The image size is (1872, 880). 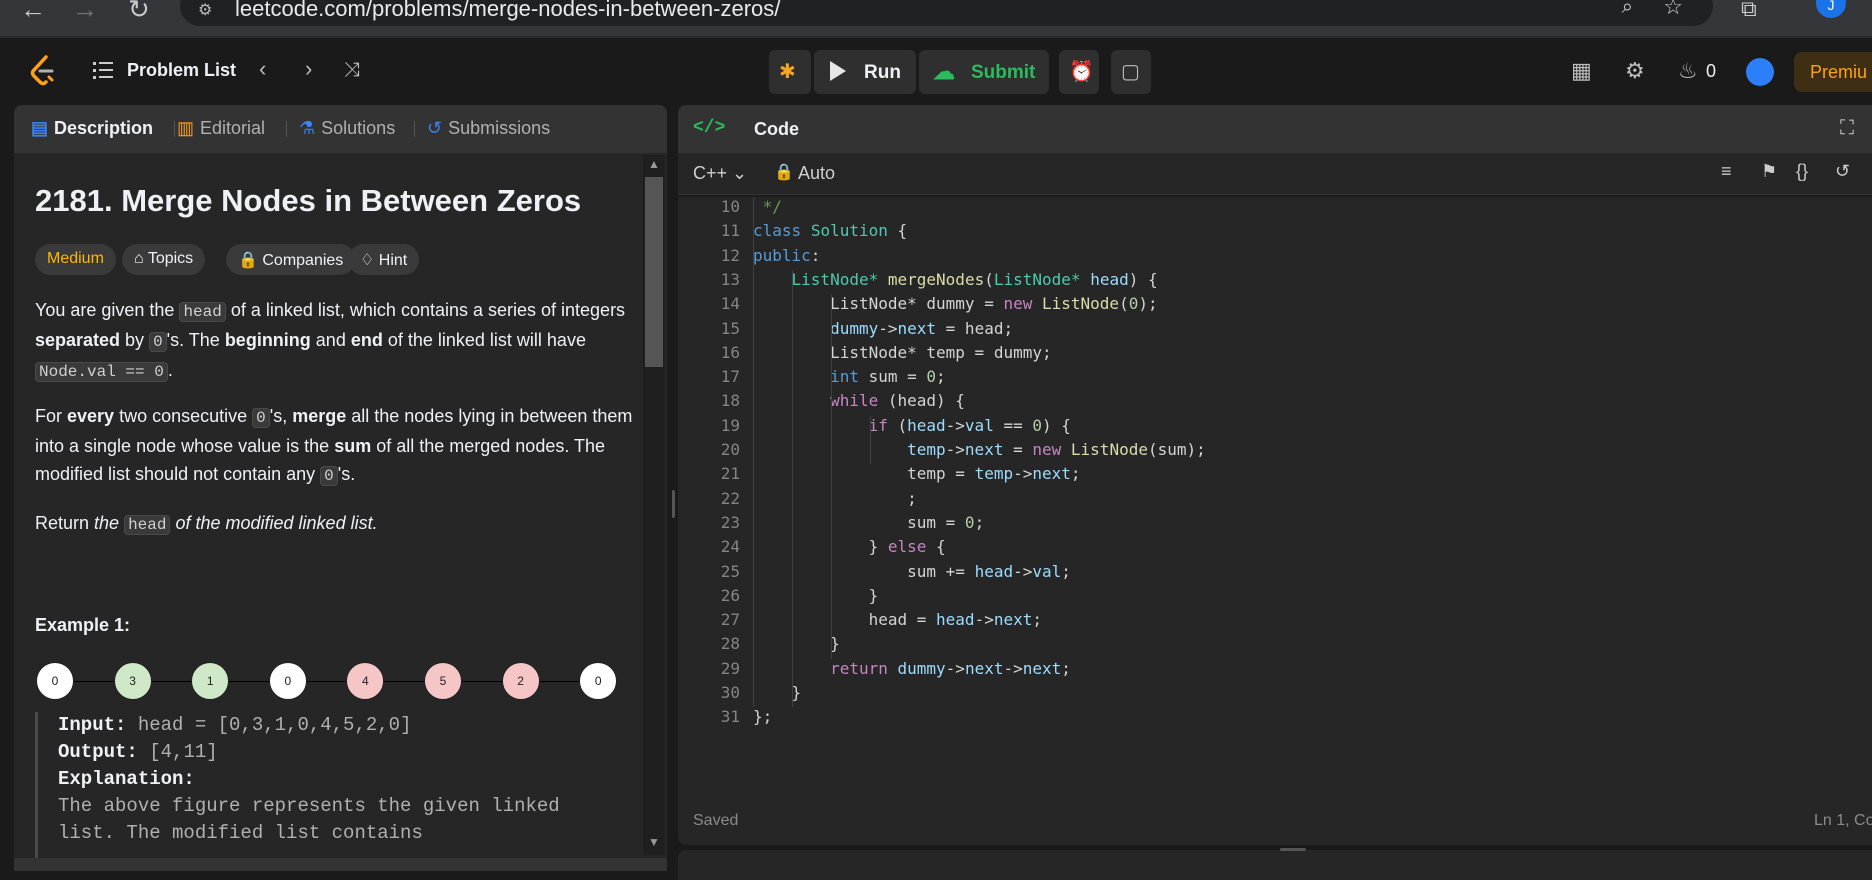 I want to click on forward-icon: →, so click(x=85, y=12).